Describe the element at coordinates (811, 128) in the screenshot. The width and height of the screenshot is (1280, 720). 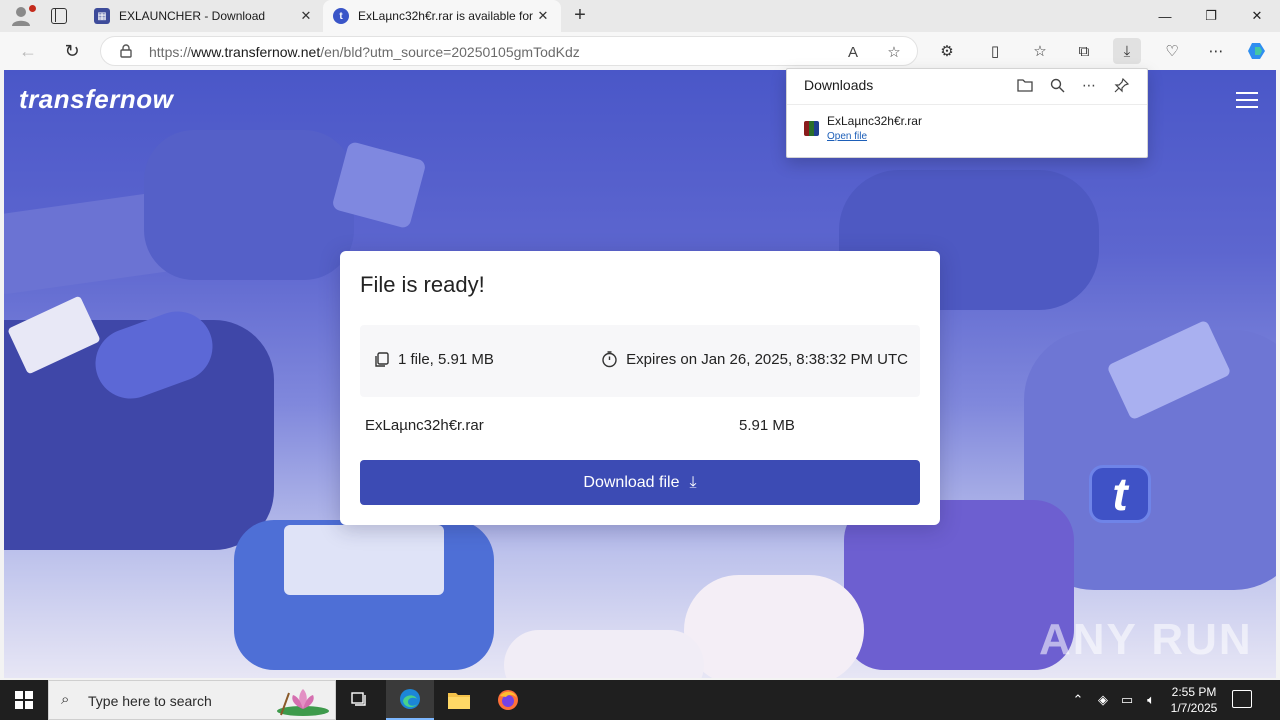
I see `rar-file-icon` at that location.